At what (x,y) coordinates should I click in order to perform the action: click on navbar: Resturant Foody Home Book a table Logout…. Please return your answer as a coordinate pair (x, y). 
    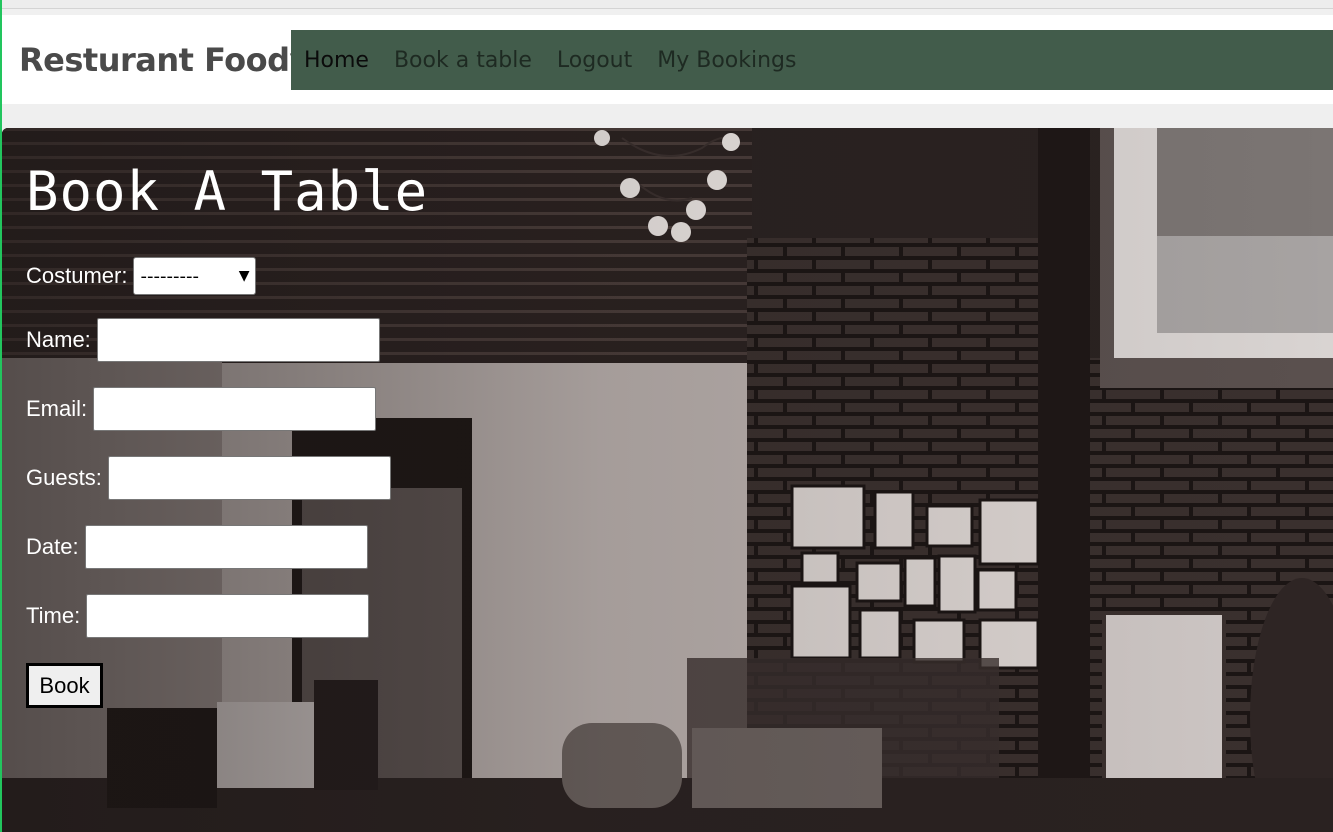
    Looking at the image, I should click on (667, 59).